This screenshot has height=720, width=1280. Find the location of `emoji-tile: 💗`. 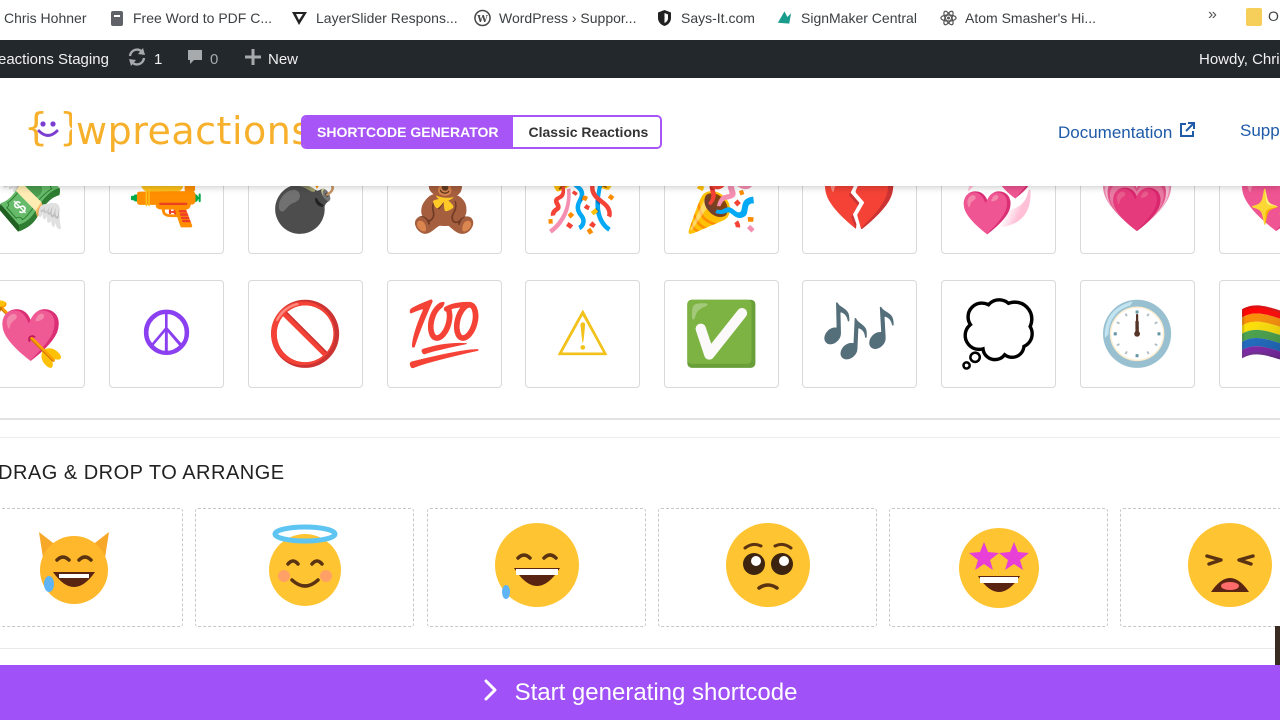

emoji-tile: 💗 is located at coordinates (1137, 220).